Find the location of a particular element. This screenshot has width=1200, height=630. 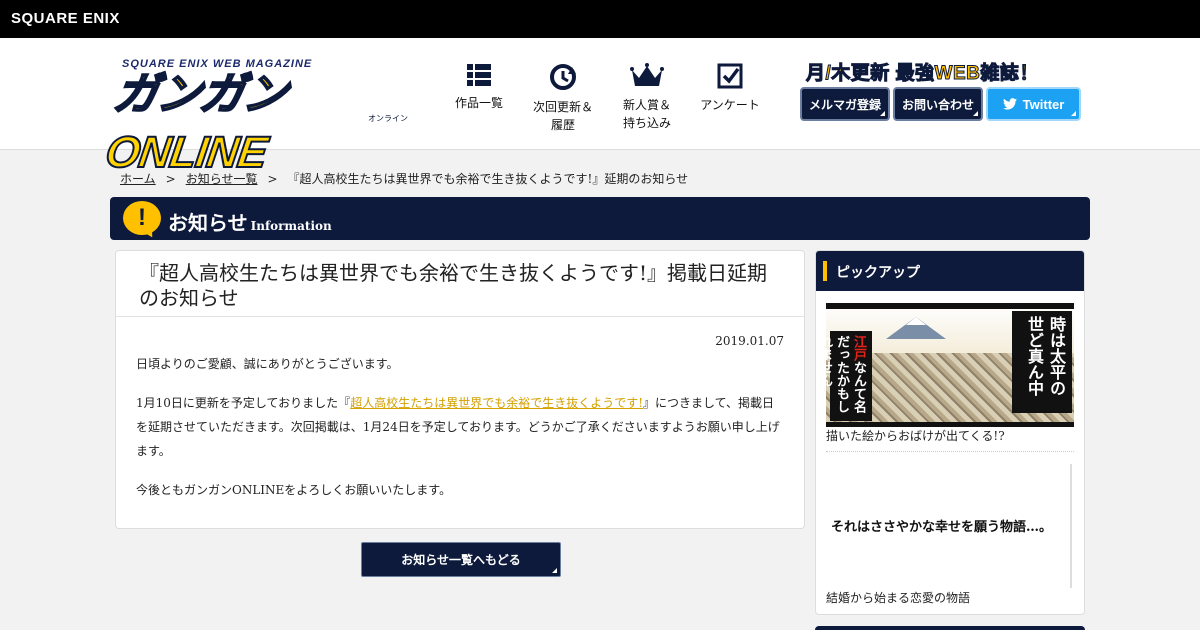

nav-survey-label: アンケート is located at coordinates (730, 105).